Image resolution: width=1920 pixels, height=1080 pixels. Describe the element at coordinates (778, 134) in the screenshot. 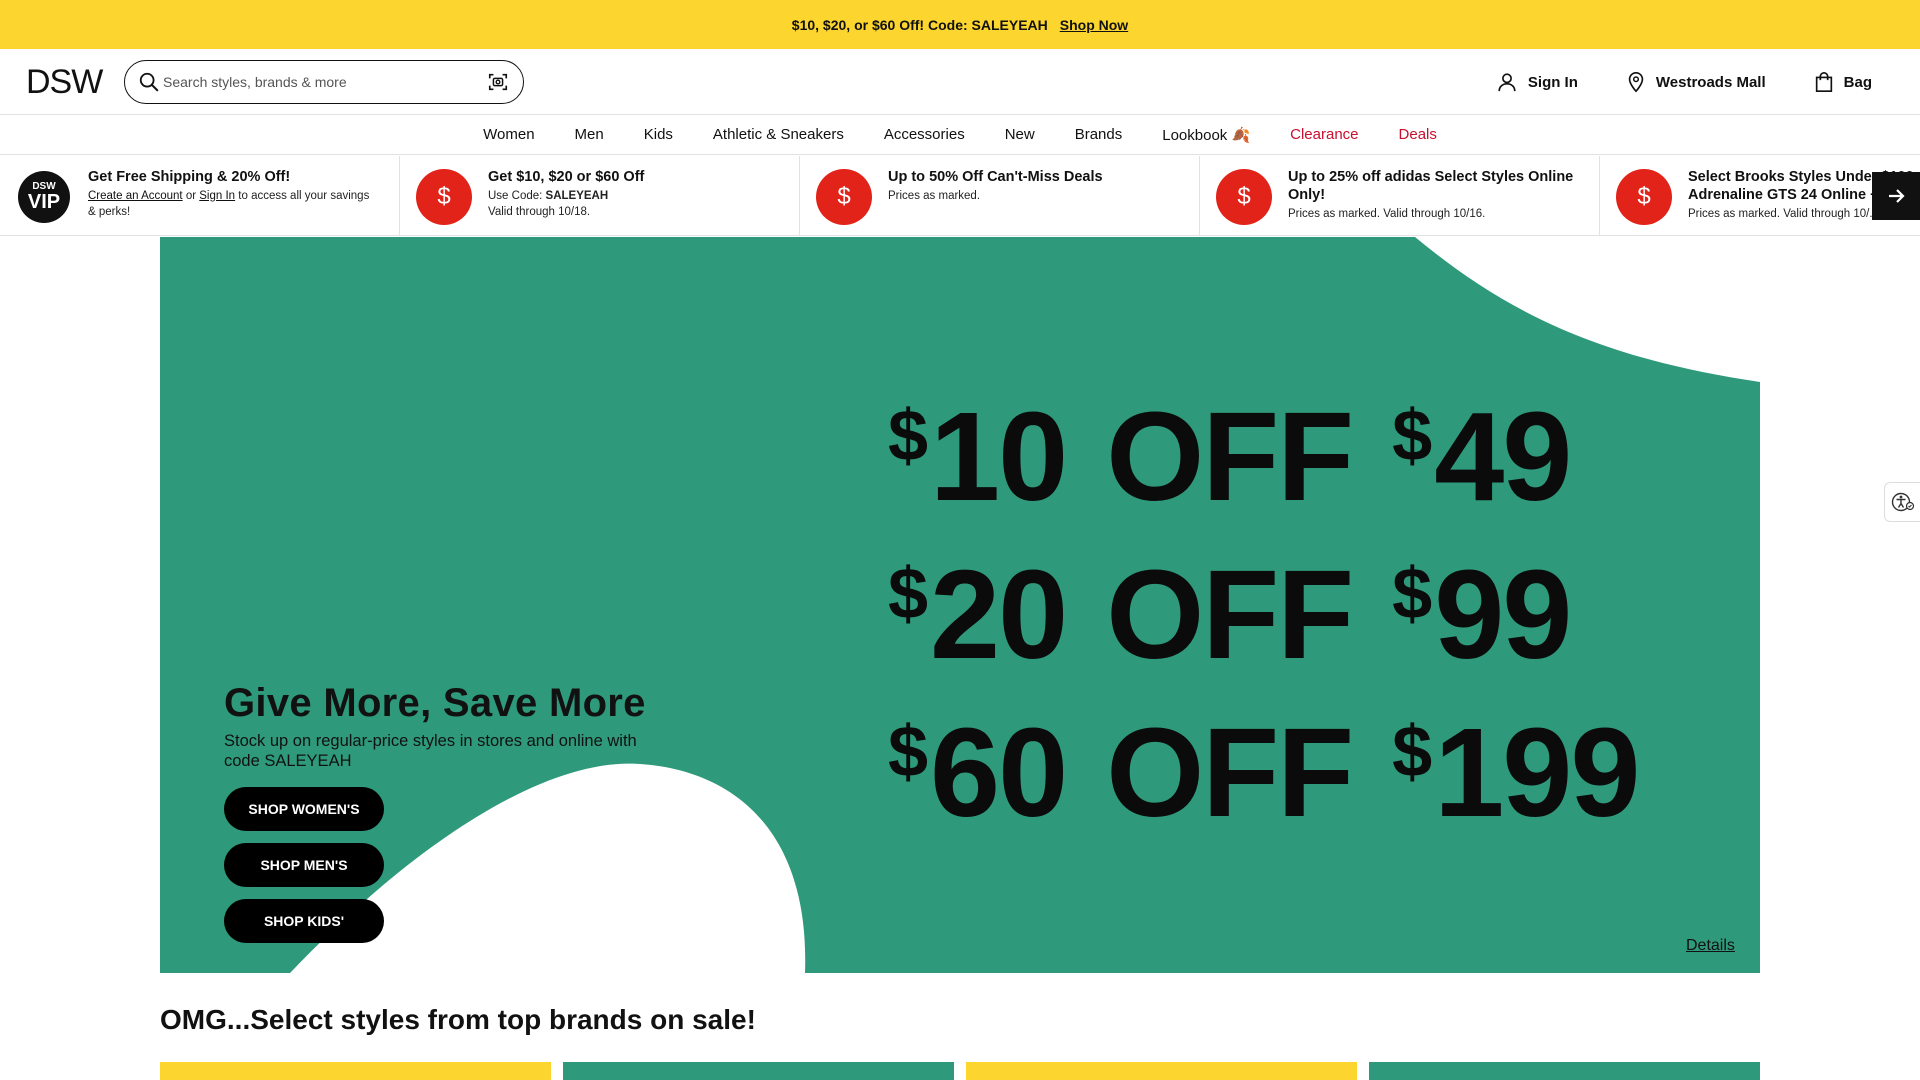

I see `nav-athletic-sneakers: Athletic & Sneakers` at that location.